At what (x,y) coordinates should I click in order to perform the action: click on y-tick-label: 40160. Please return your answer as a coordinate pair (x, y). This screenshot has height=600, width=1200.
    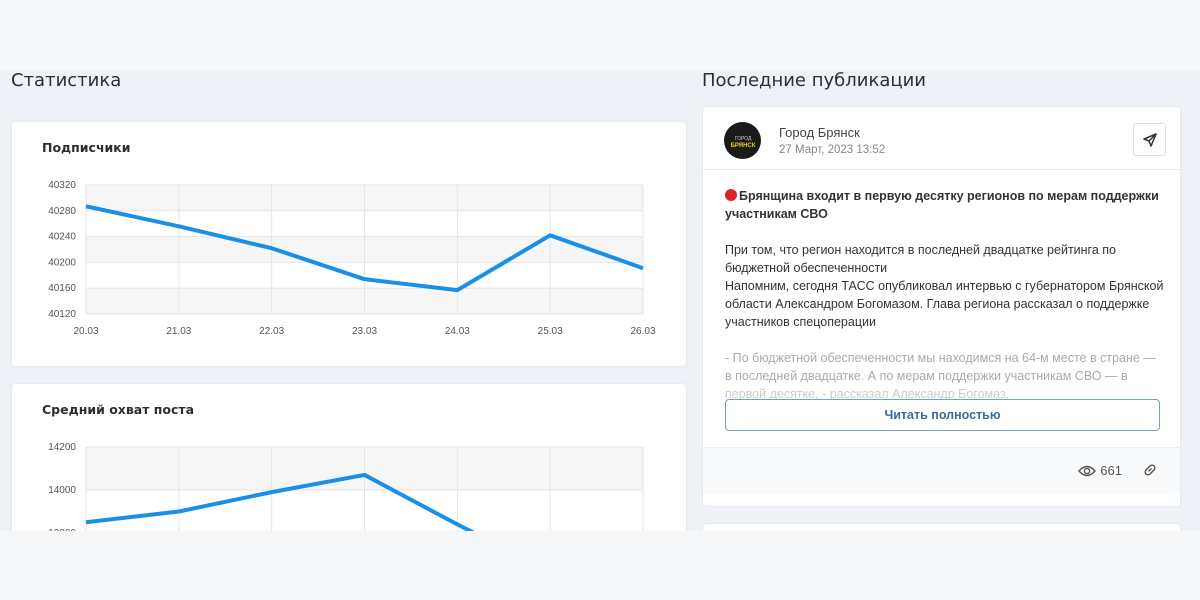
    Looking at the image, I should click on (62, 288).